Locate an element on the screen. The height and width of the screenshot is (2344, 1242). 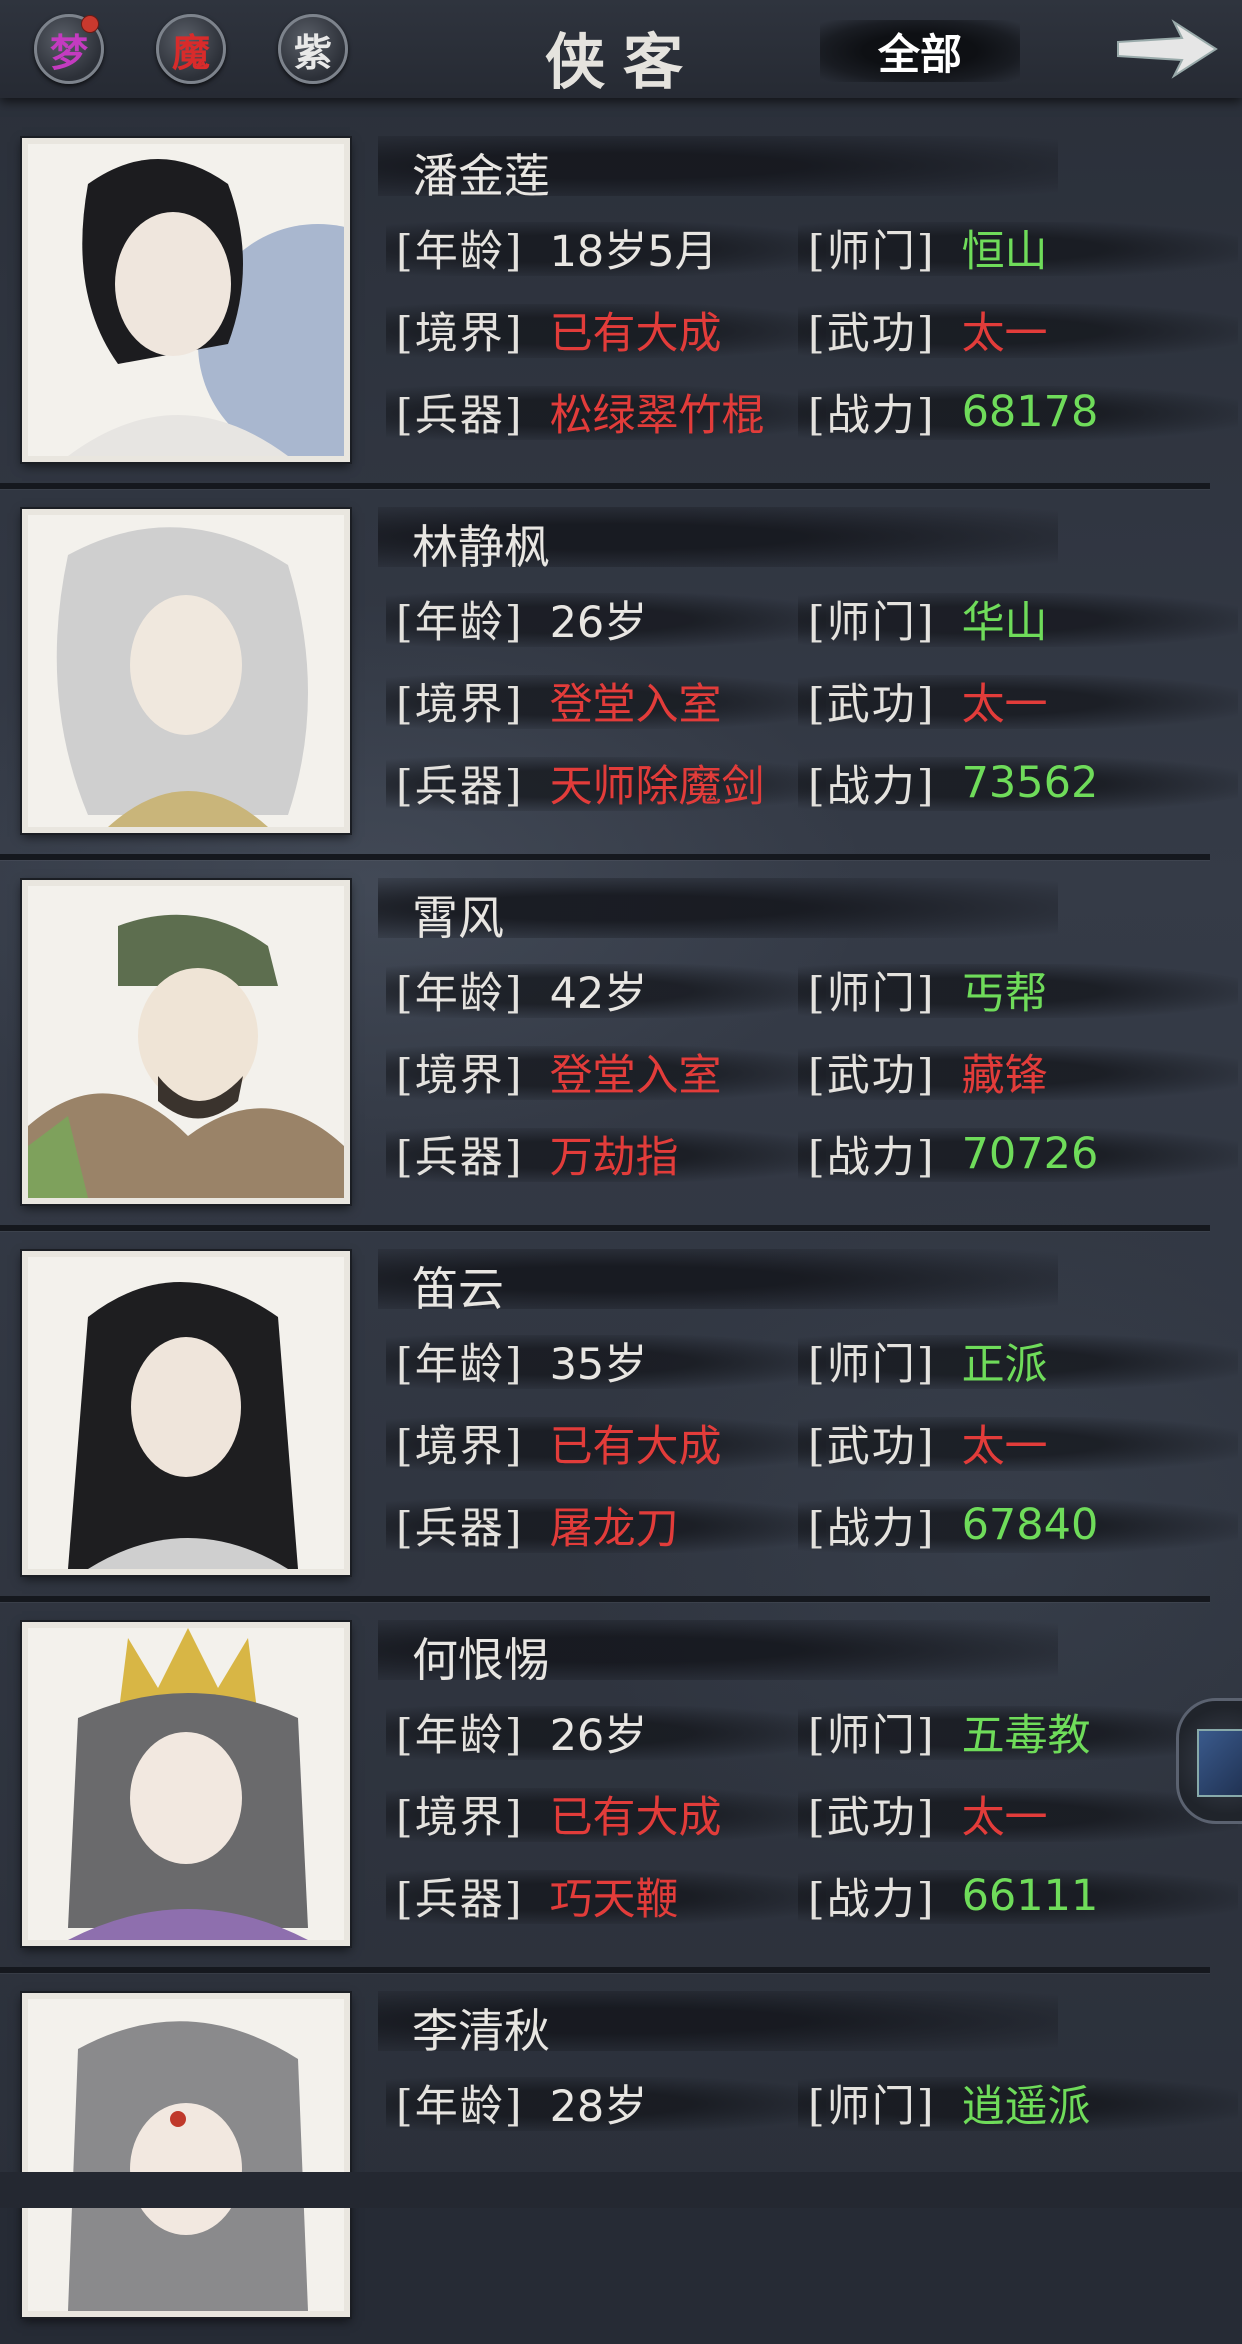
age-field: [年龄] 35岁 is located at coordinates (606, 1361).